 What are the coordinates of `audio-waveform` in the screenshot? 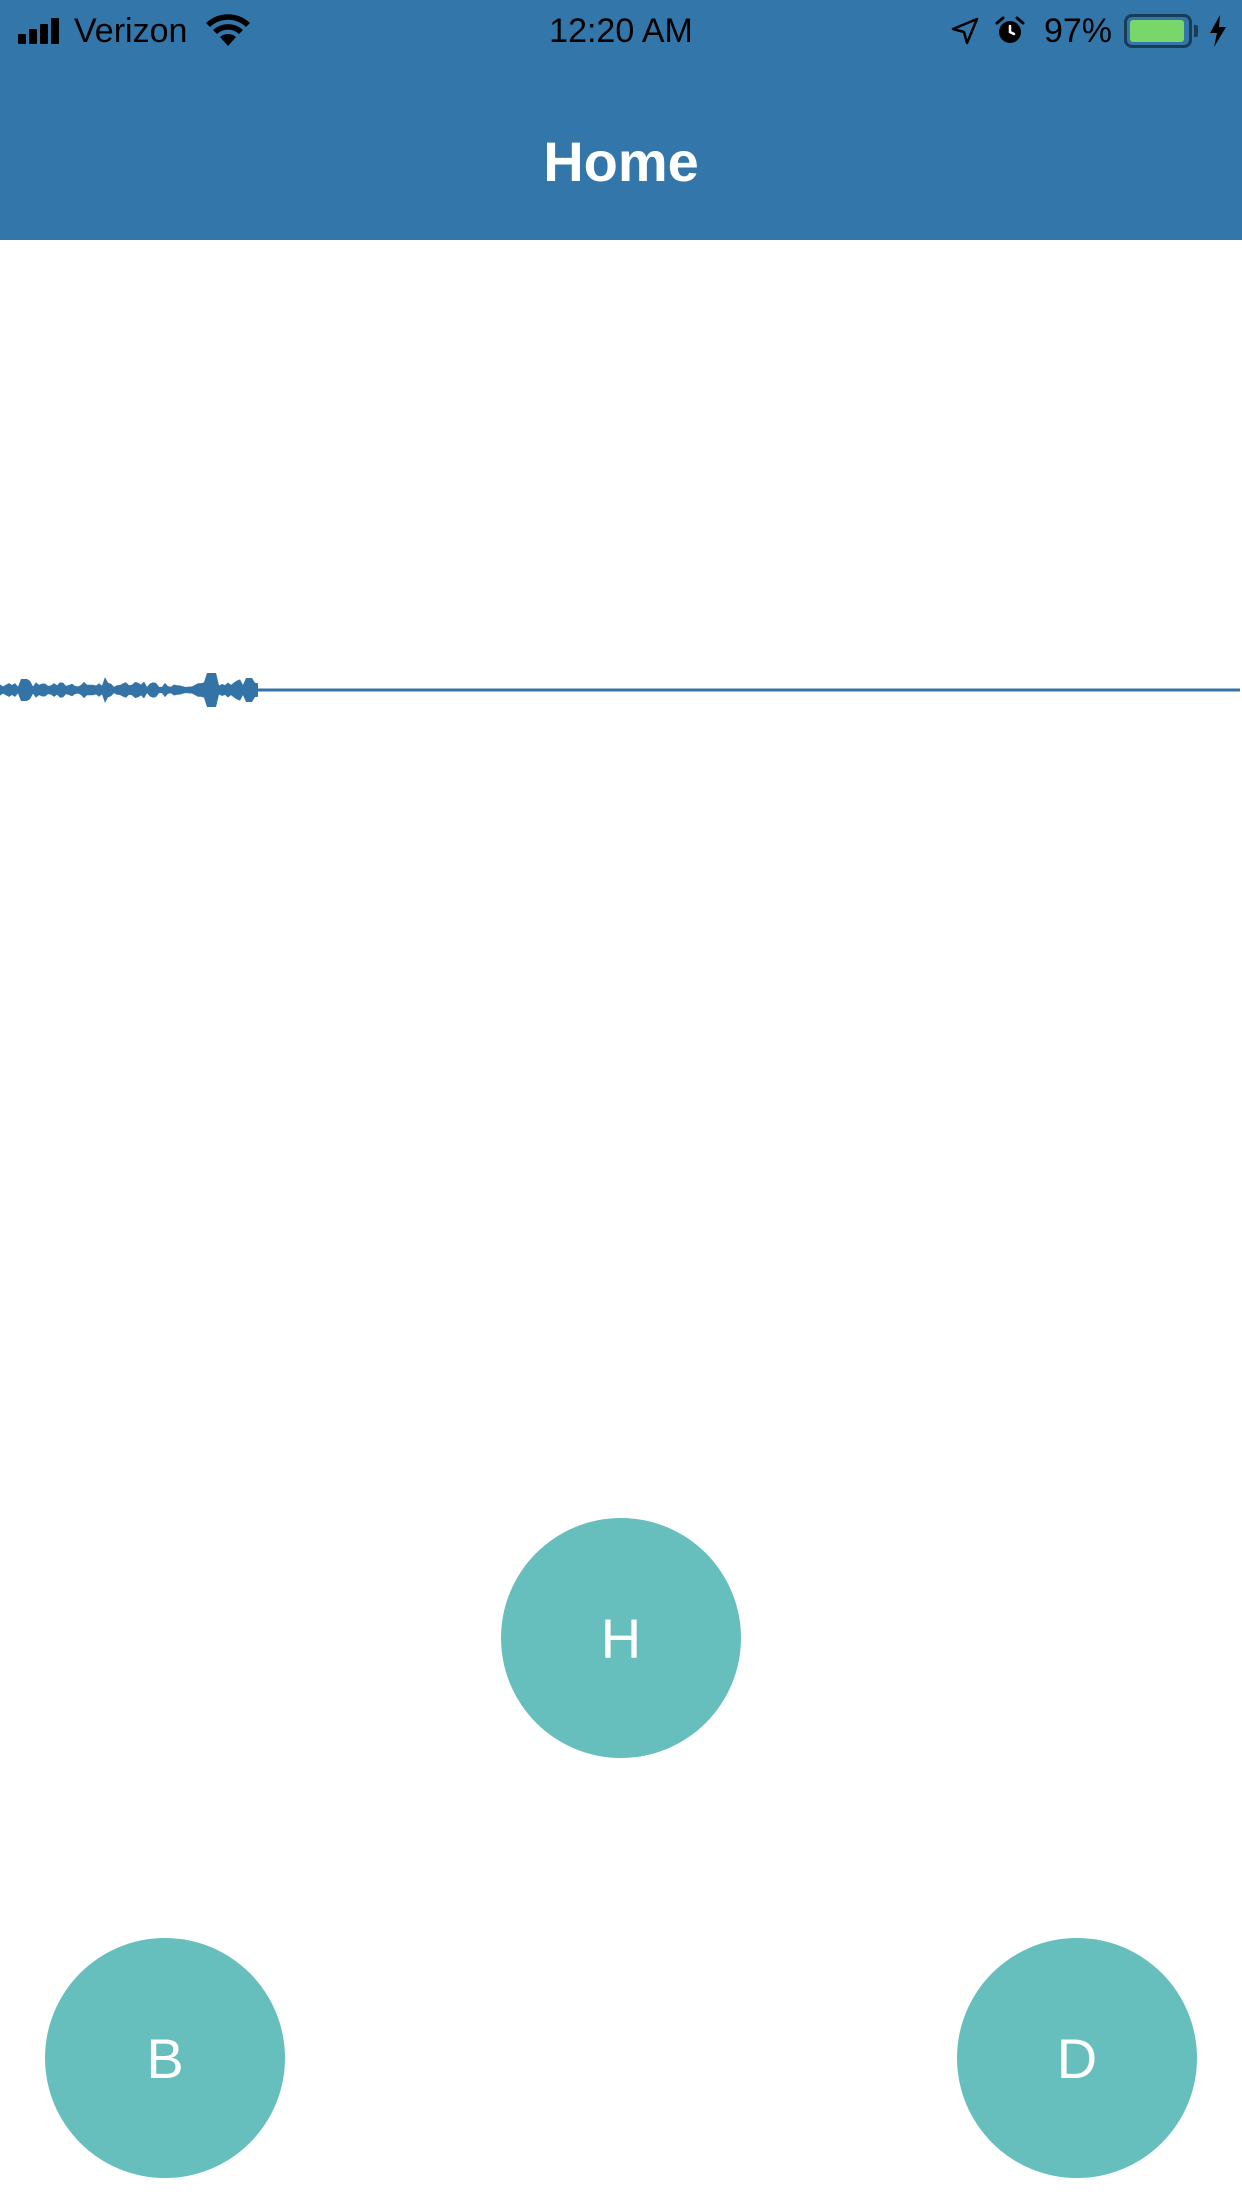 It's located at (620, 690).